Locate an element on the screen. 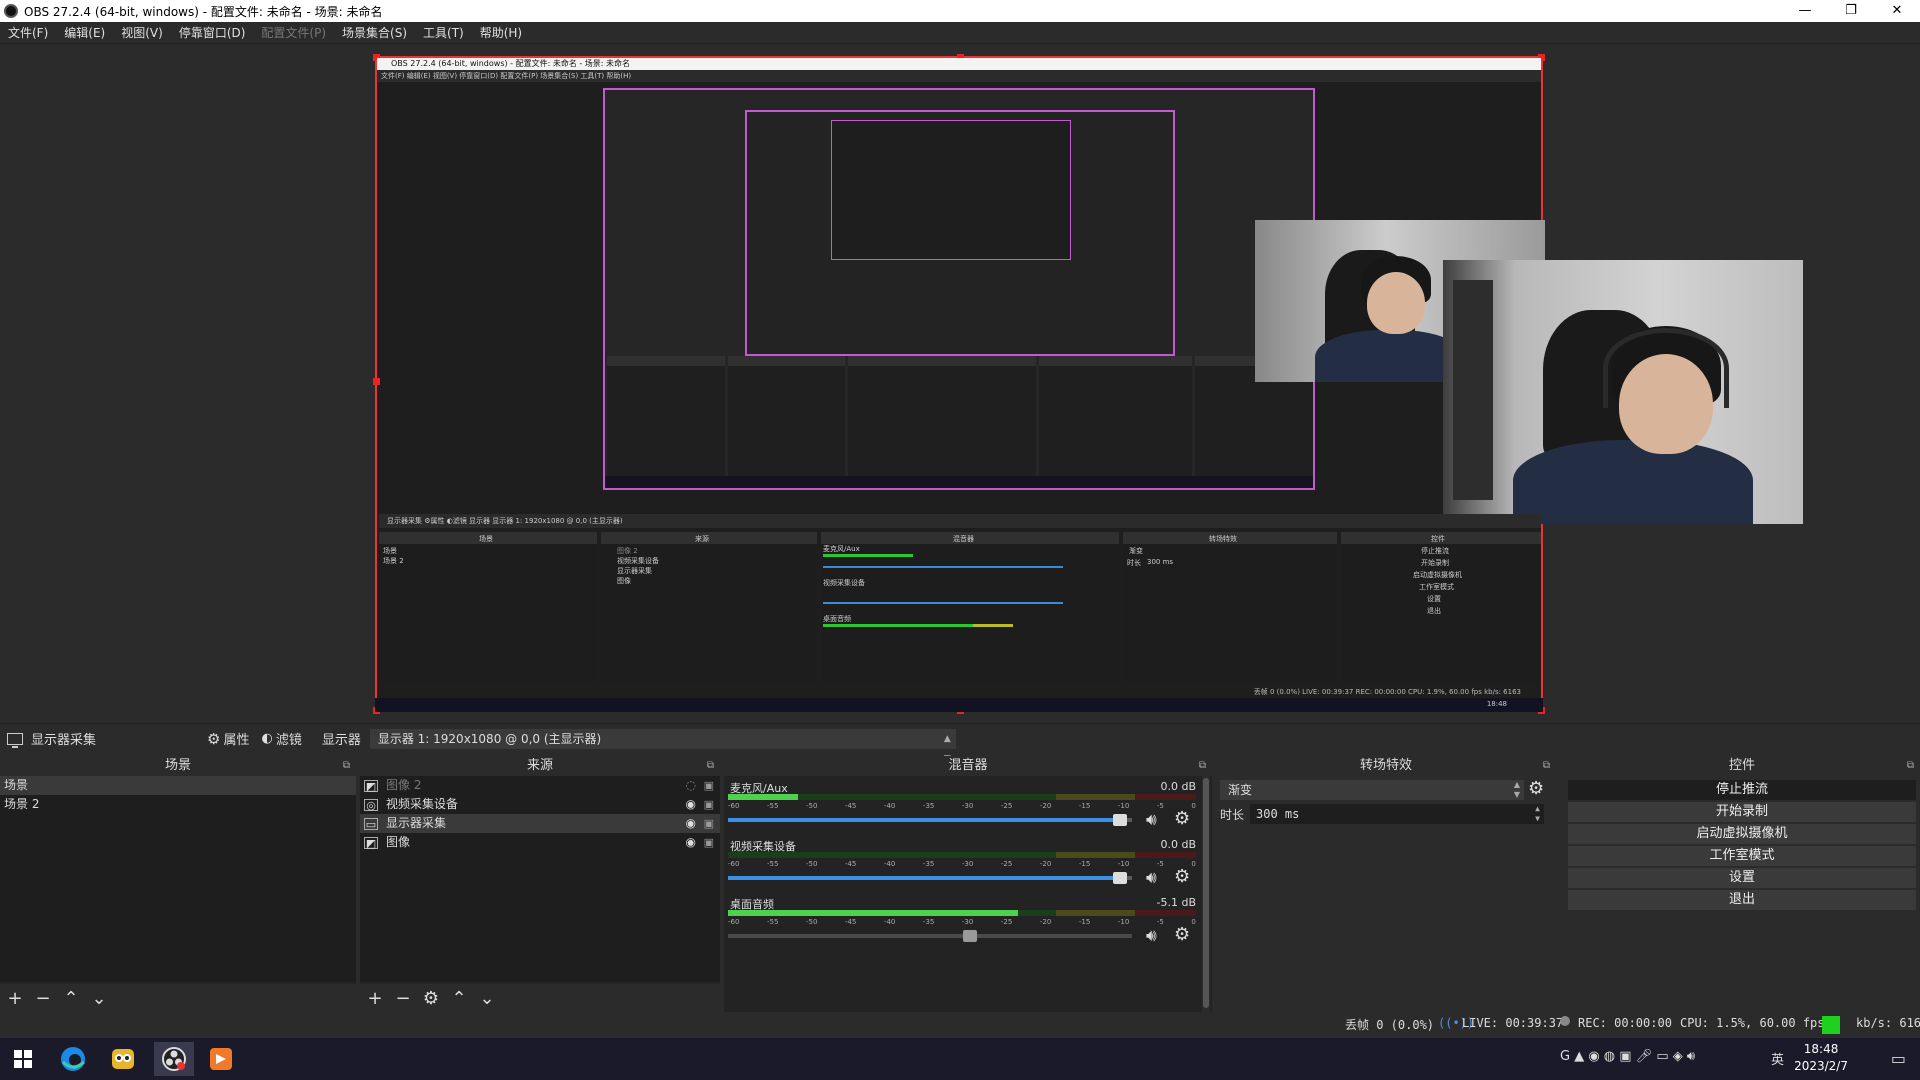 The width and height of the screenshot is (1920, 1080). add-scene-button: + is located at coordinates (15, 998).